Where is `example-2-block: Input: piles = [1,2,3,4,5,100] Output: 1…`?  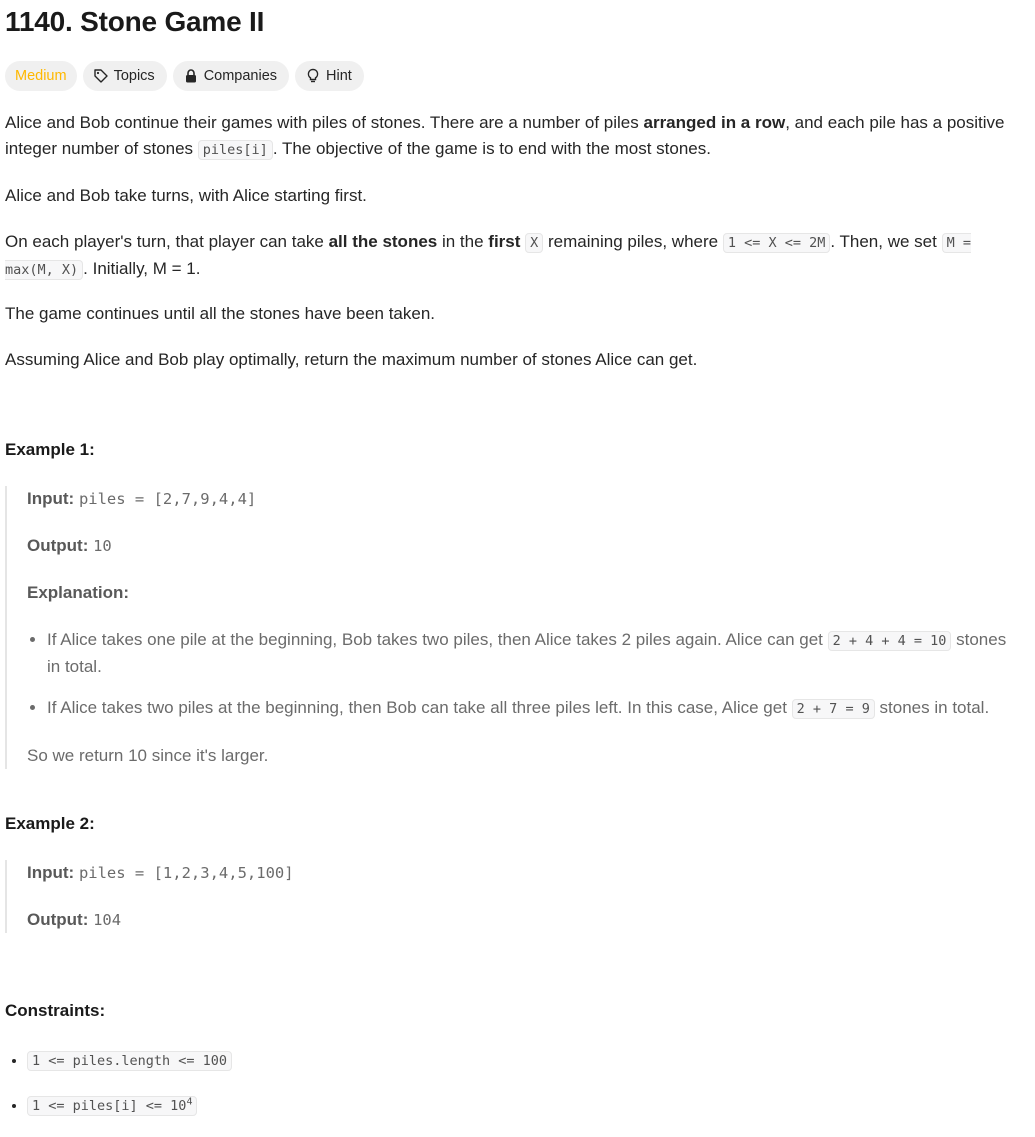 example-2-block: Input: piles = [1,2,3,4,5,100] Output: 1… is located at coordinates (508, 896).